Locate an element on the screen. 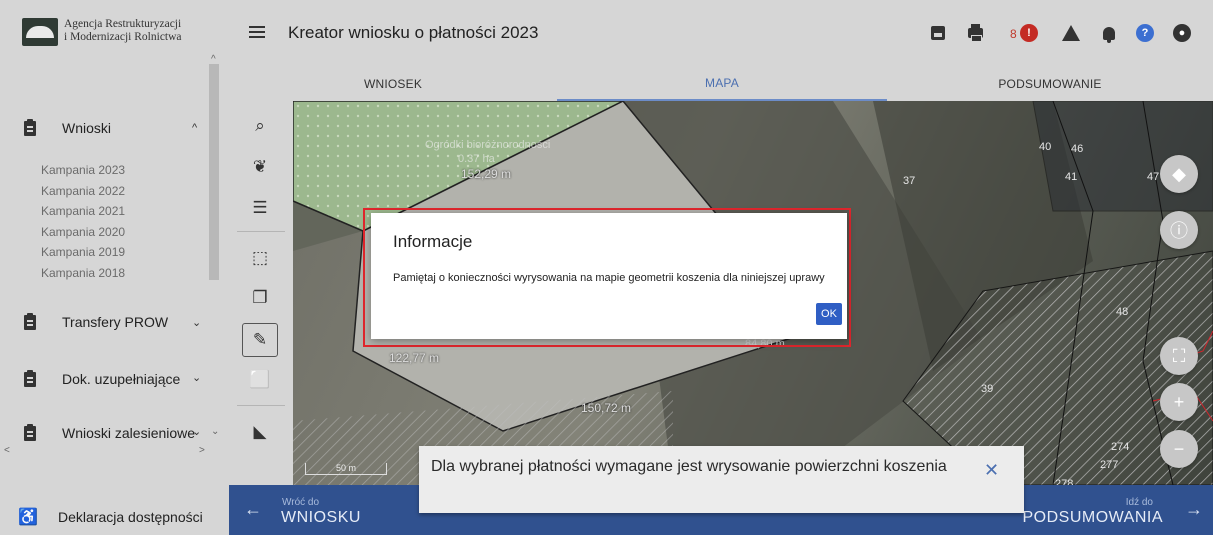 The height and width of the screenshot is (535, 1213). dialog-title: Informacje is located at coordinates (433, 241).